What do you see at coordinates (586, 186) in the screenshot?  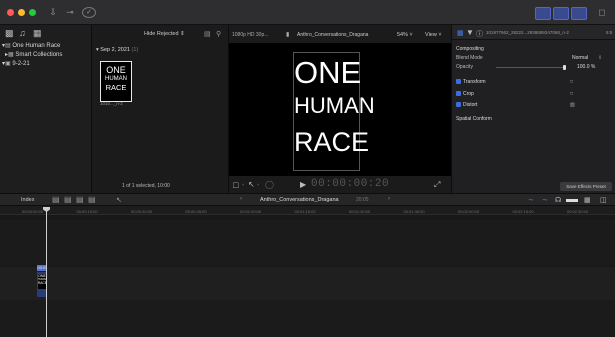 I see `save-effects-preset-button: Save Effects Preset` at bounding box center [586, 186].